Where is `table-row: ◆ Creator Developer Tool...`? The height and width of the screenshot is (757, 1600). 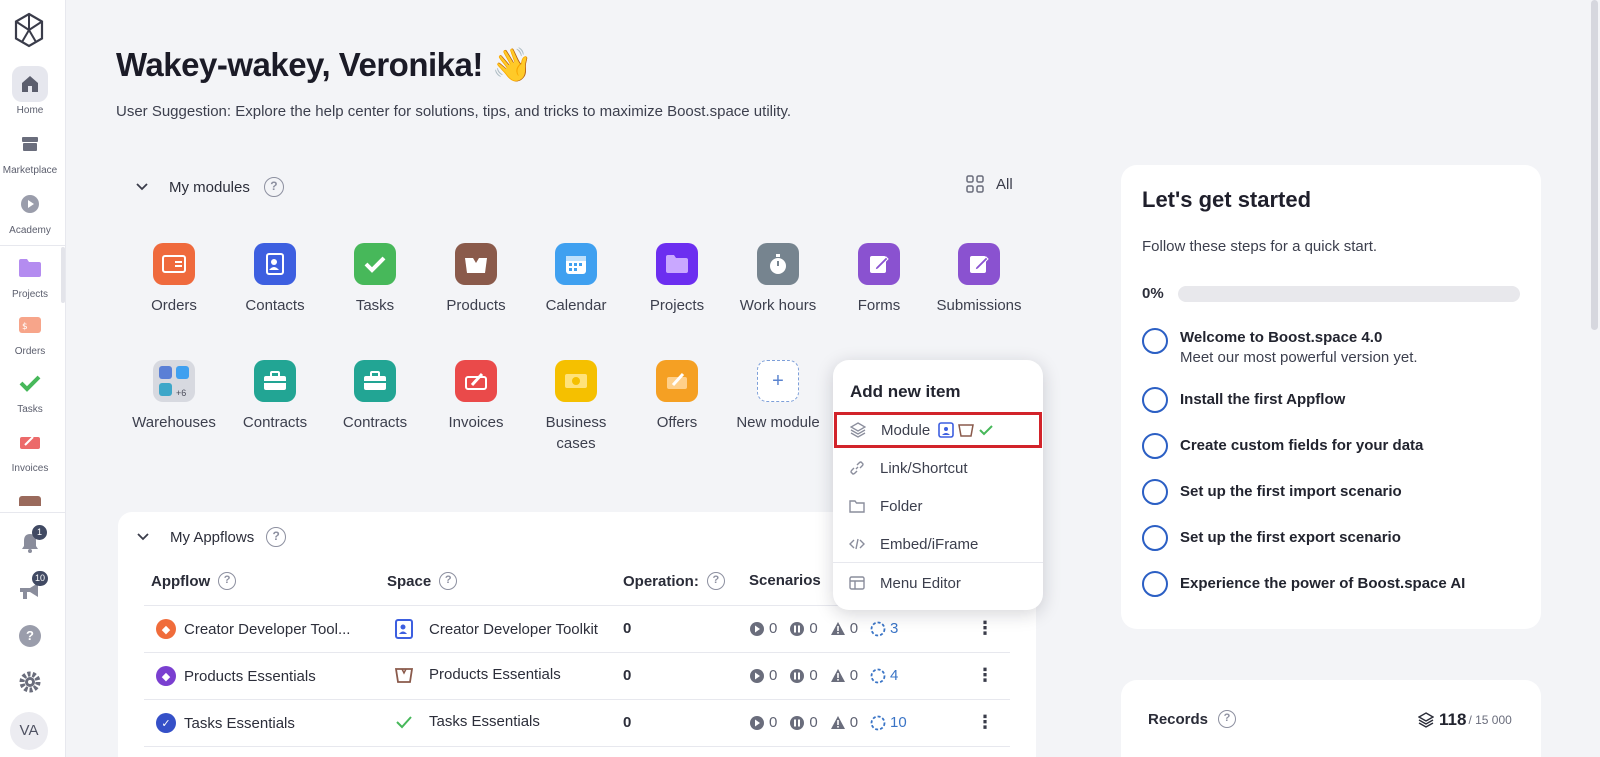 table-row: ◆ Creator Developer Tool... is located at coordinates (253, 629).